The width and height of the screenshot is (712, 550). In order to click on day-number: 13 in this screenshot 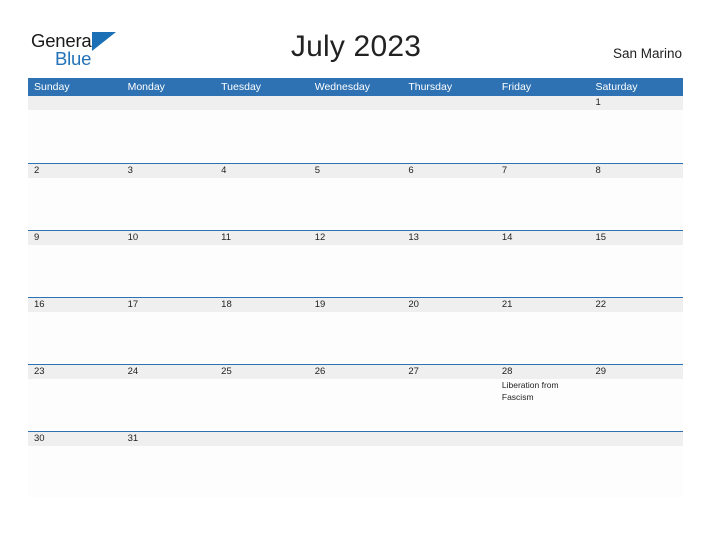, I will do `click(449, 238)`.